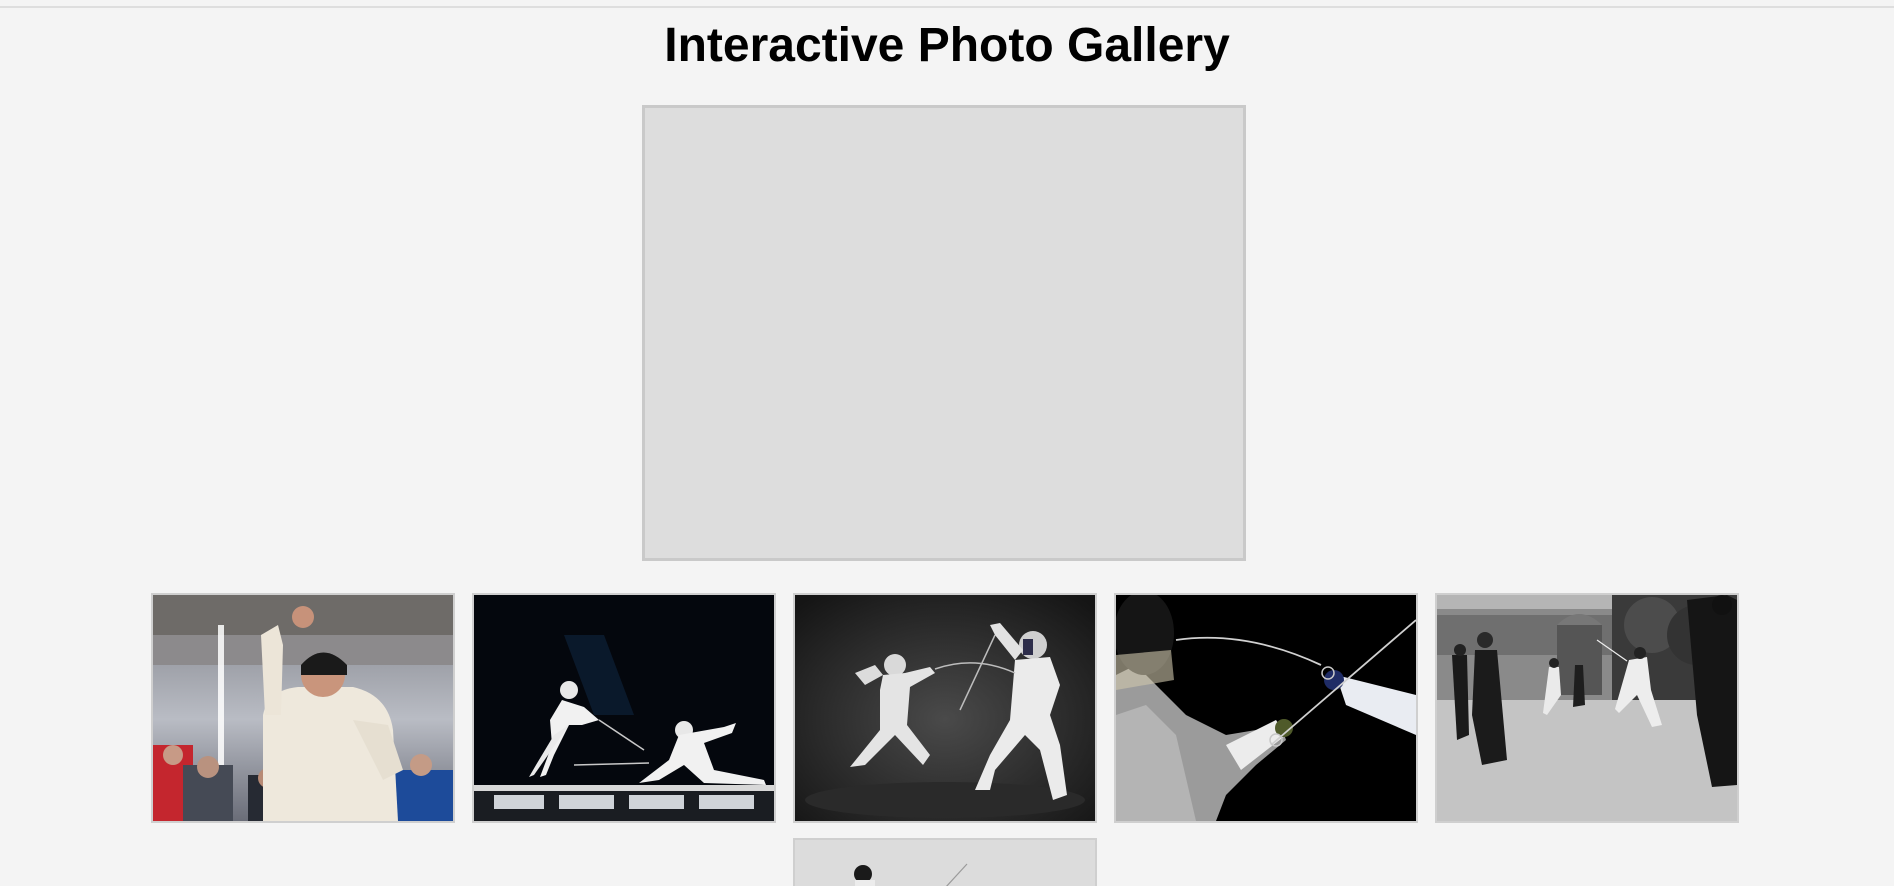  What do you see at coordinates (947, 7) in the screenshot?
I see `top-divider` at bounding box center [947, 7].